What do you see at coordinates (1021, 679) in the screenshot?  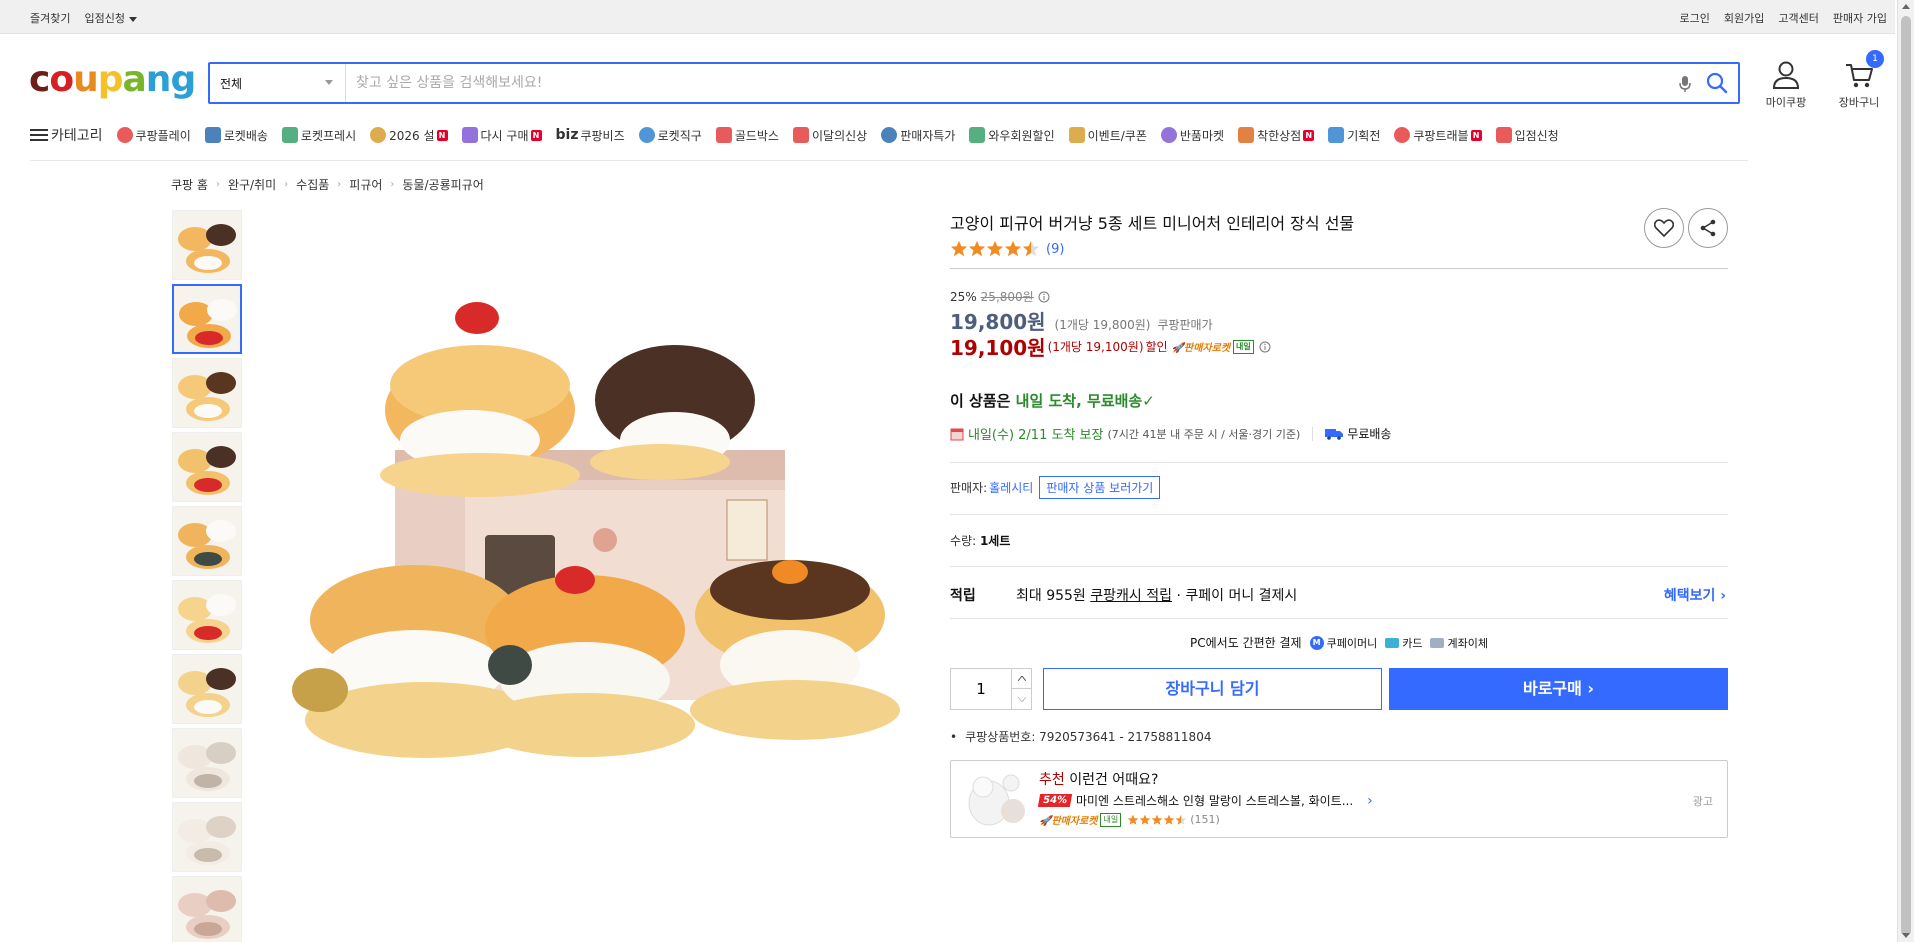 I see `quantity-increase-button` at bounding box center [1021, 679].